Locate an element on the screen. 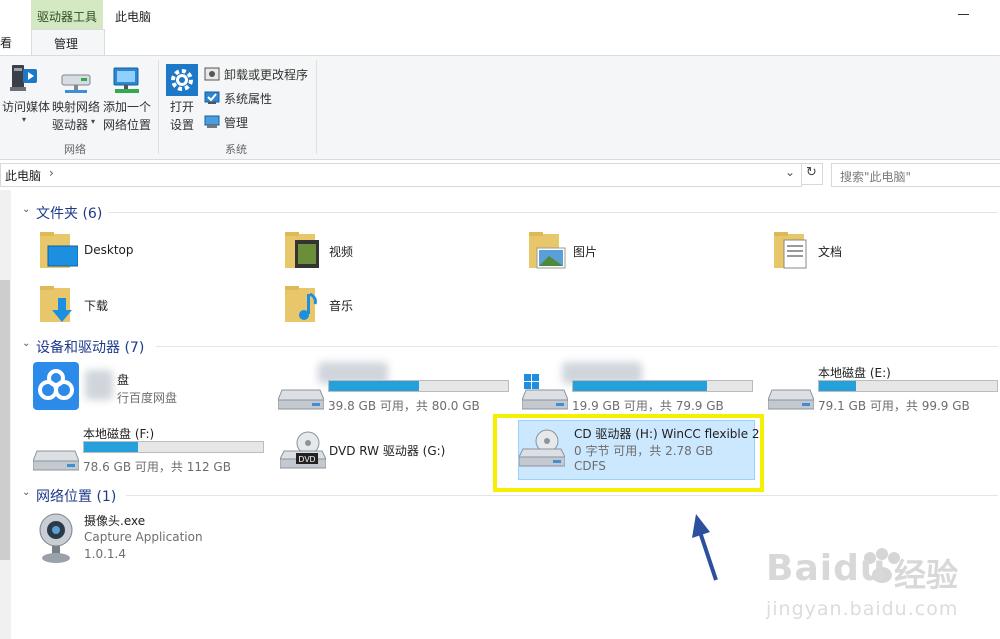 This screenshot has height=639, width=1000. drive-d-usage-bar is located at coordinates (662, 386).